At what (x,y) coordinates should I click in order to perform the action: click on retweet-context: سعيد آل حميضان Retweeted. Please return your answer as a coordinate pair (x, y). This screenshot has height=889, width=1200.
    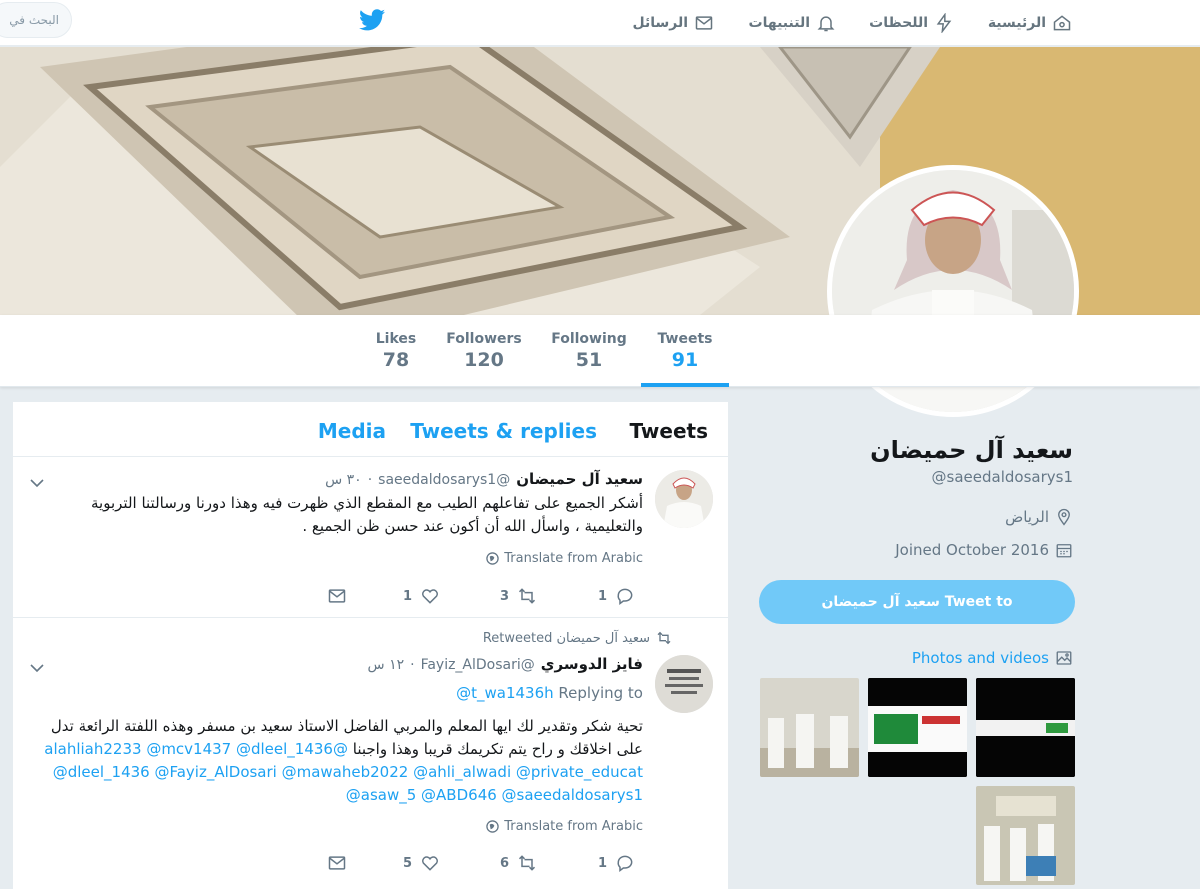
    Looking at the image, I should click on (577, 638).